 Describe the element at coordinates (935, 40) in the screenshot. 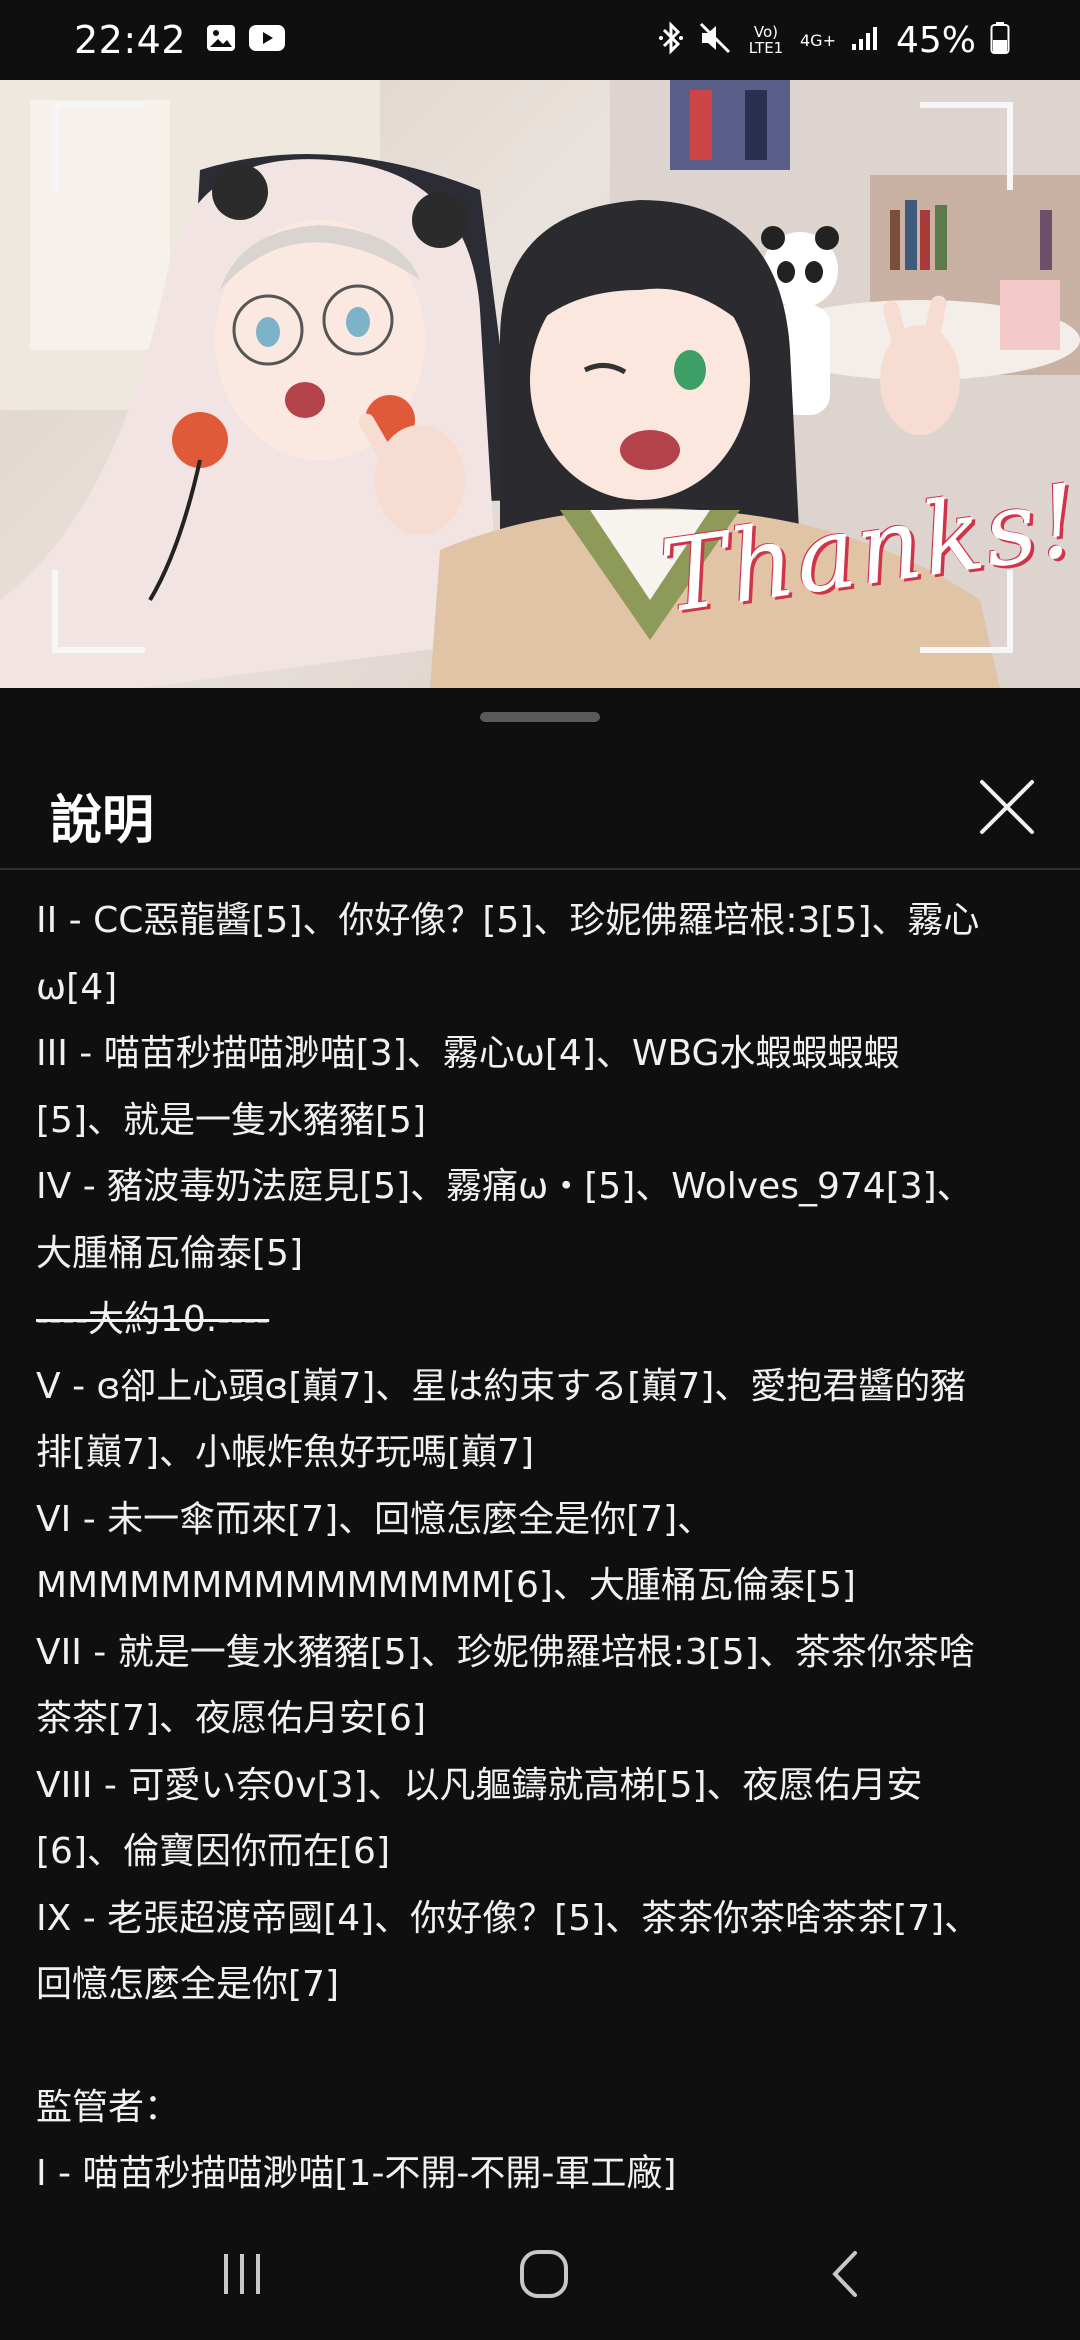

I see `battery-percent: 45%` at that location.